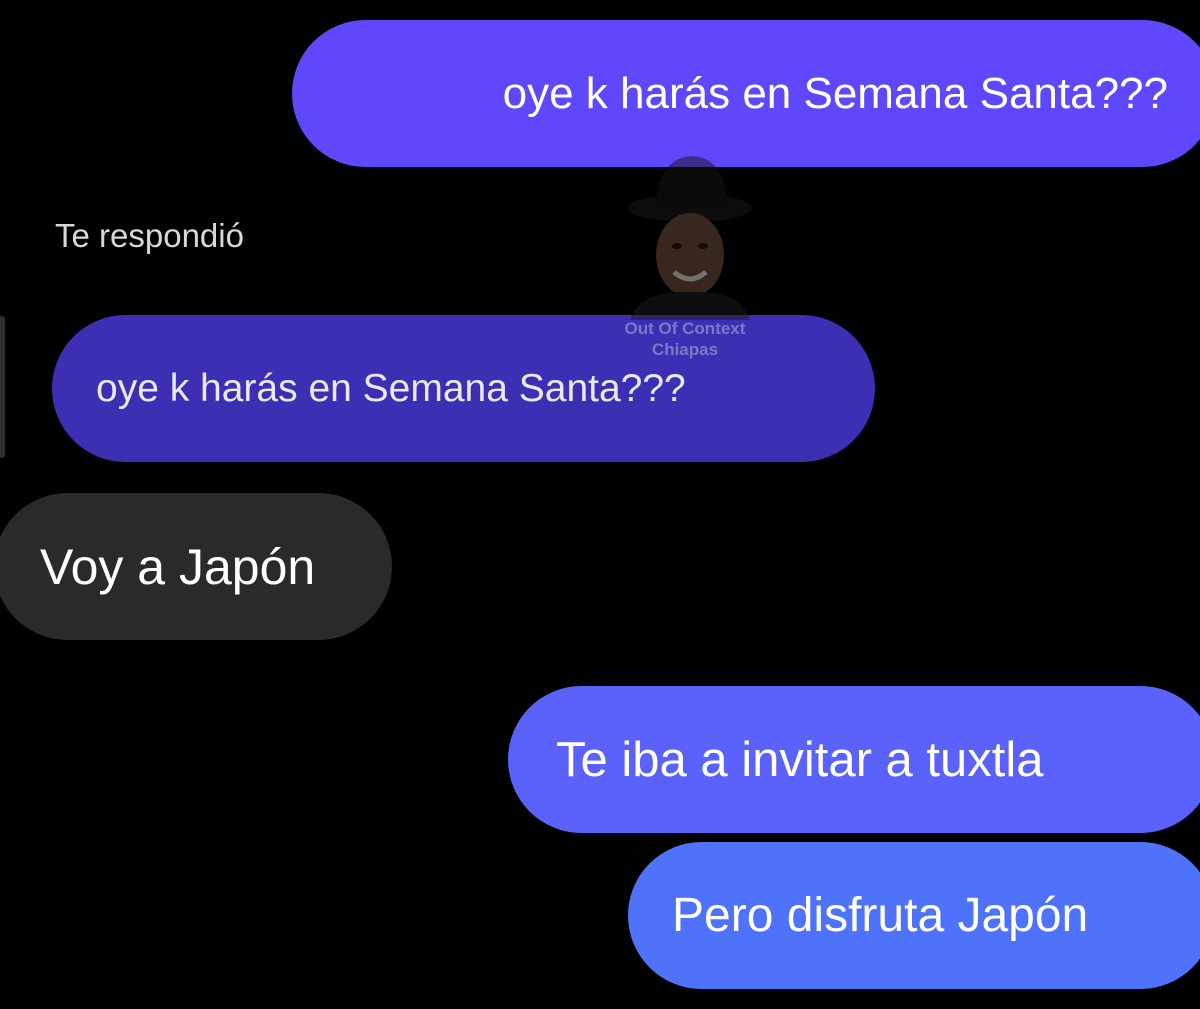  Describe the element at coordinates (685, 328) in the screenshot. I see `watermark-line1: Out Of Context` at that location.